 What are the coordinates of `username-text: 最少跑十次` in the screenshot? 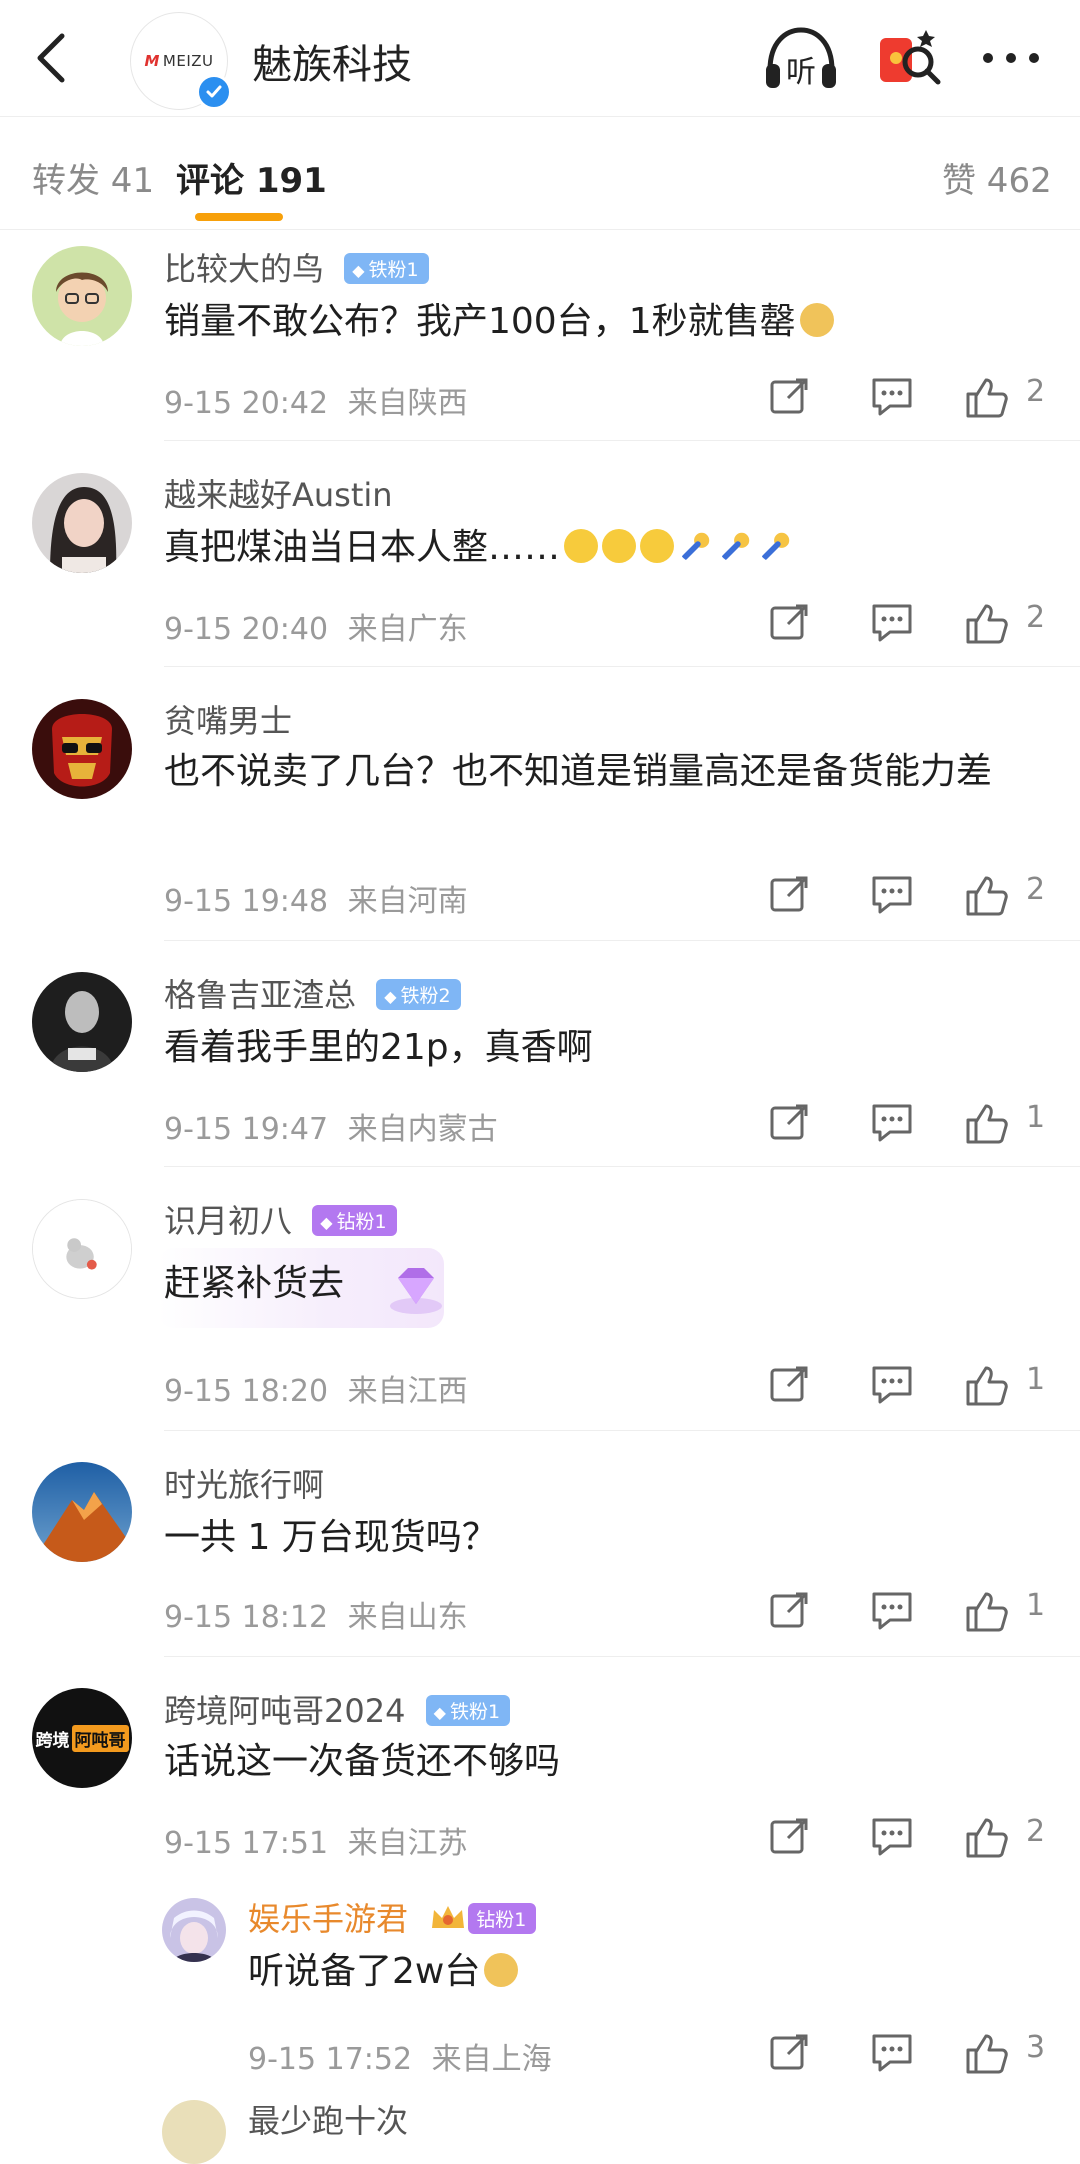 It's located at (328, 2121).